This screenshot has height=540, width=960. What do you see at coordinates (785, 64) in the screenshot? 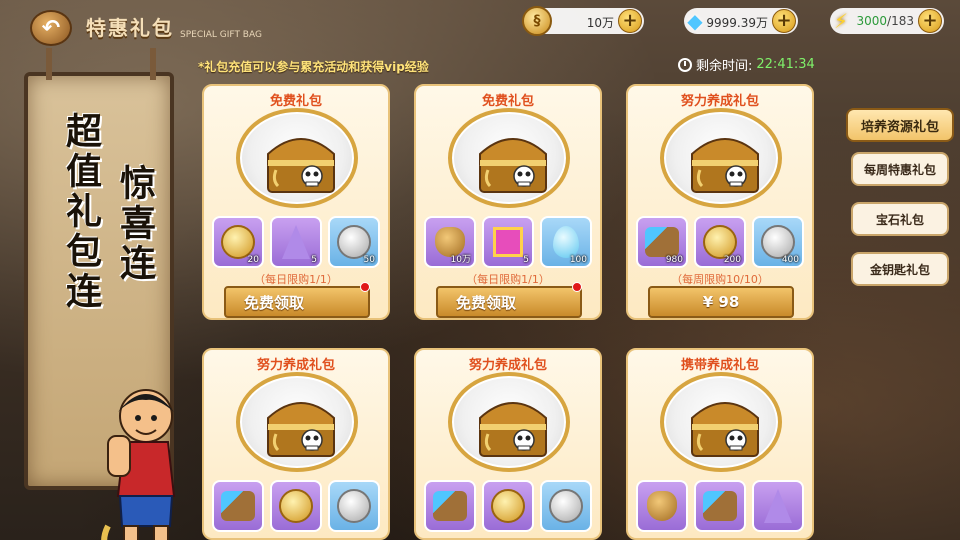
I see `timer-value: 22:41:34` at bounding box center [785, 64].